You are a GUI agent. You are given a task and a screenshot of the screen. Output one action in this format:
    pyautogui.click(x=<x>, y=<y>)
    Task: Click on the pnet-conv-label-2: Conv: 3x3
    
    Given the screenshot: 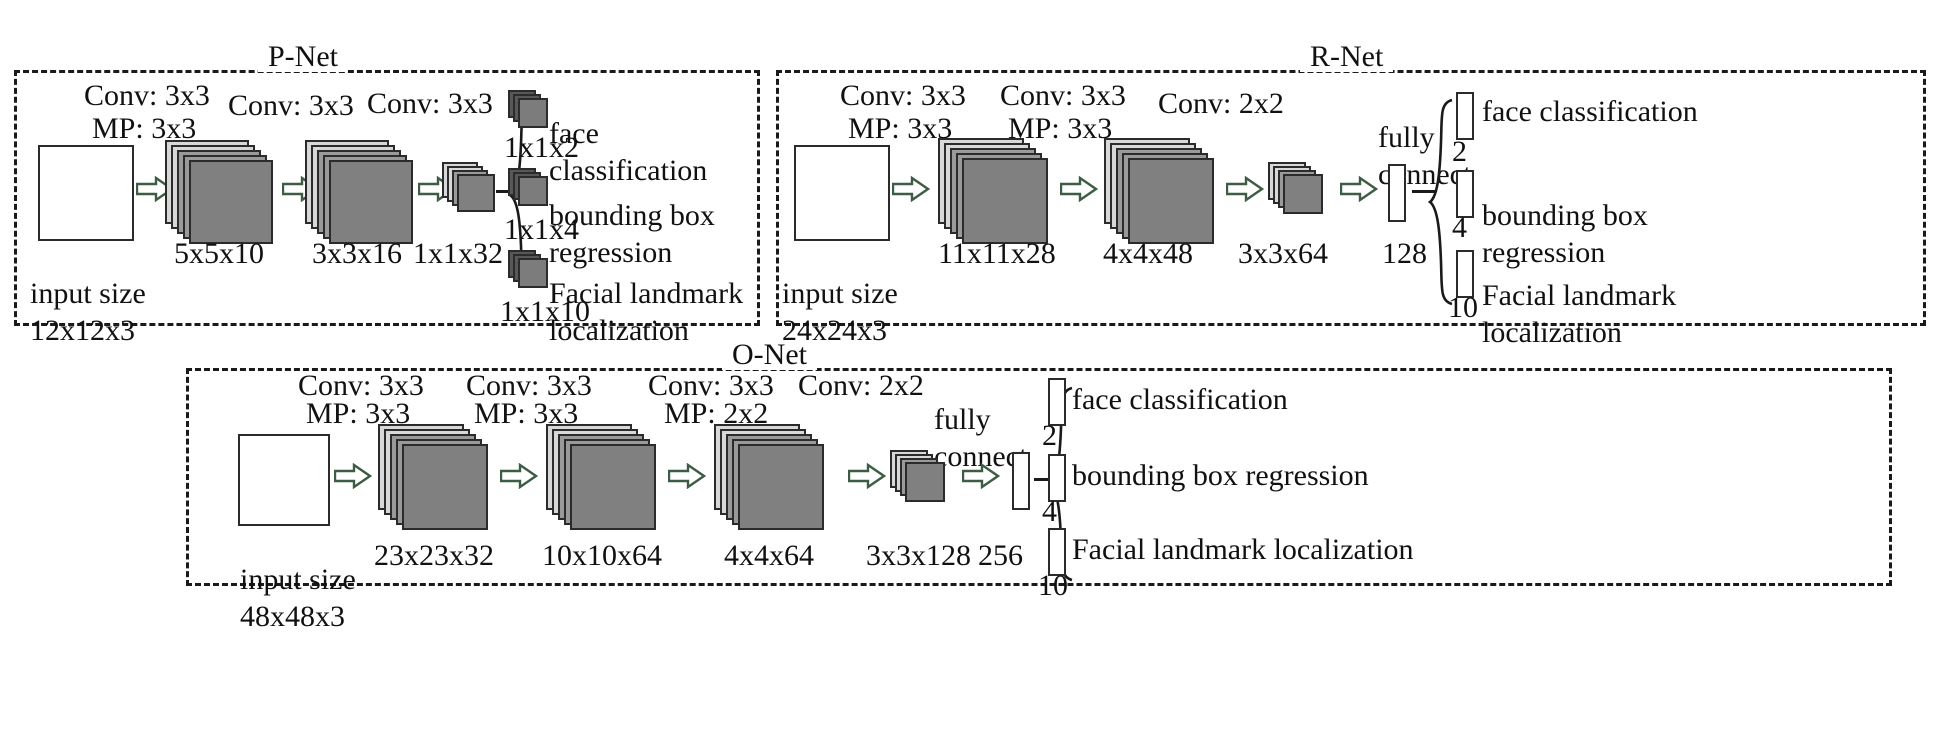 What is the action you would take?
    pyautogui.click(x=291, y=105)
    